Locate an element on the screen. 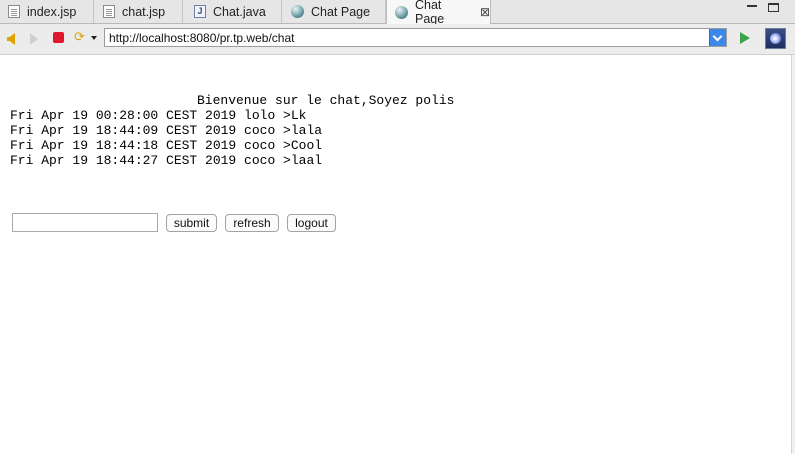 Image resolution: width=795 pixels, height=454 pixels. message-item: Fri Apr 19 18:44:18 CEST 2019 coco >Cool is located at coordinates (166, 145).